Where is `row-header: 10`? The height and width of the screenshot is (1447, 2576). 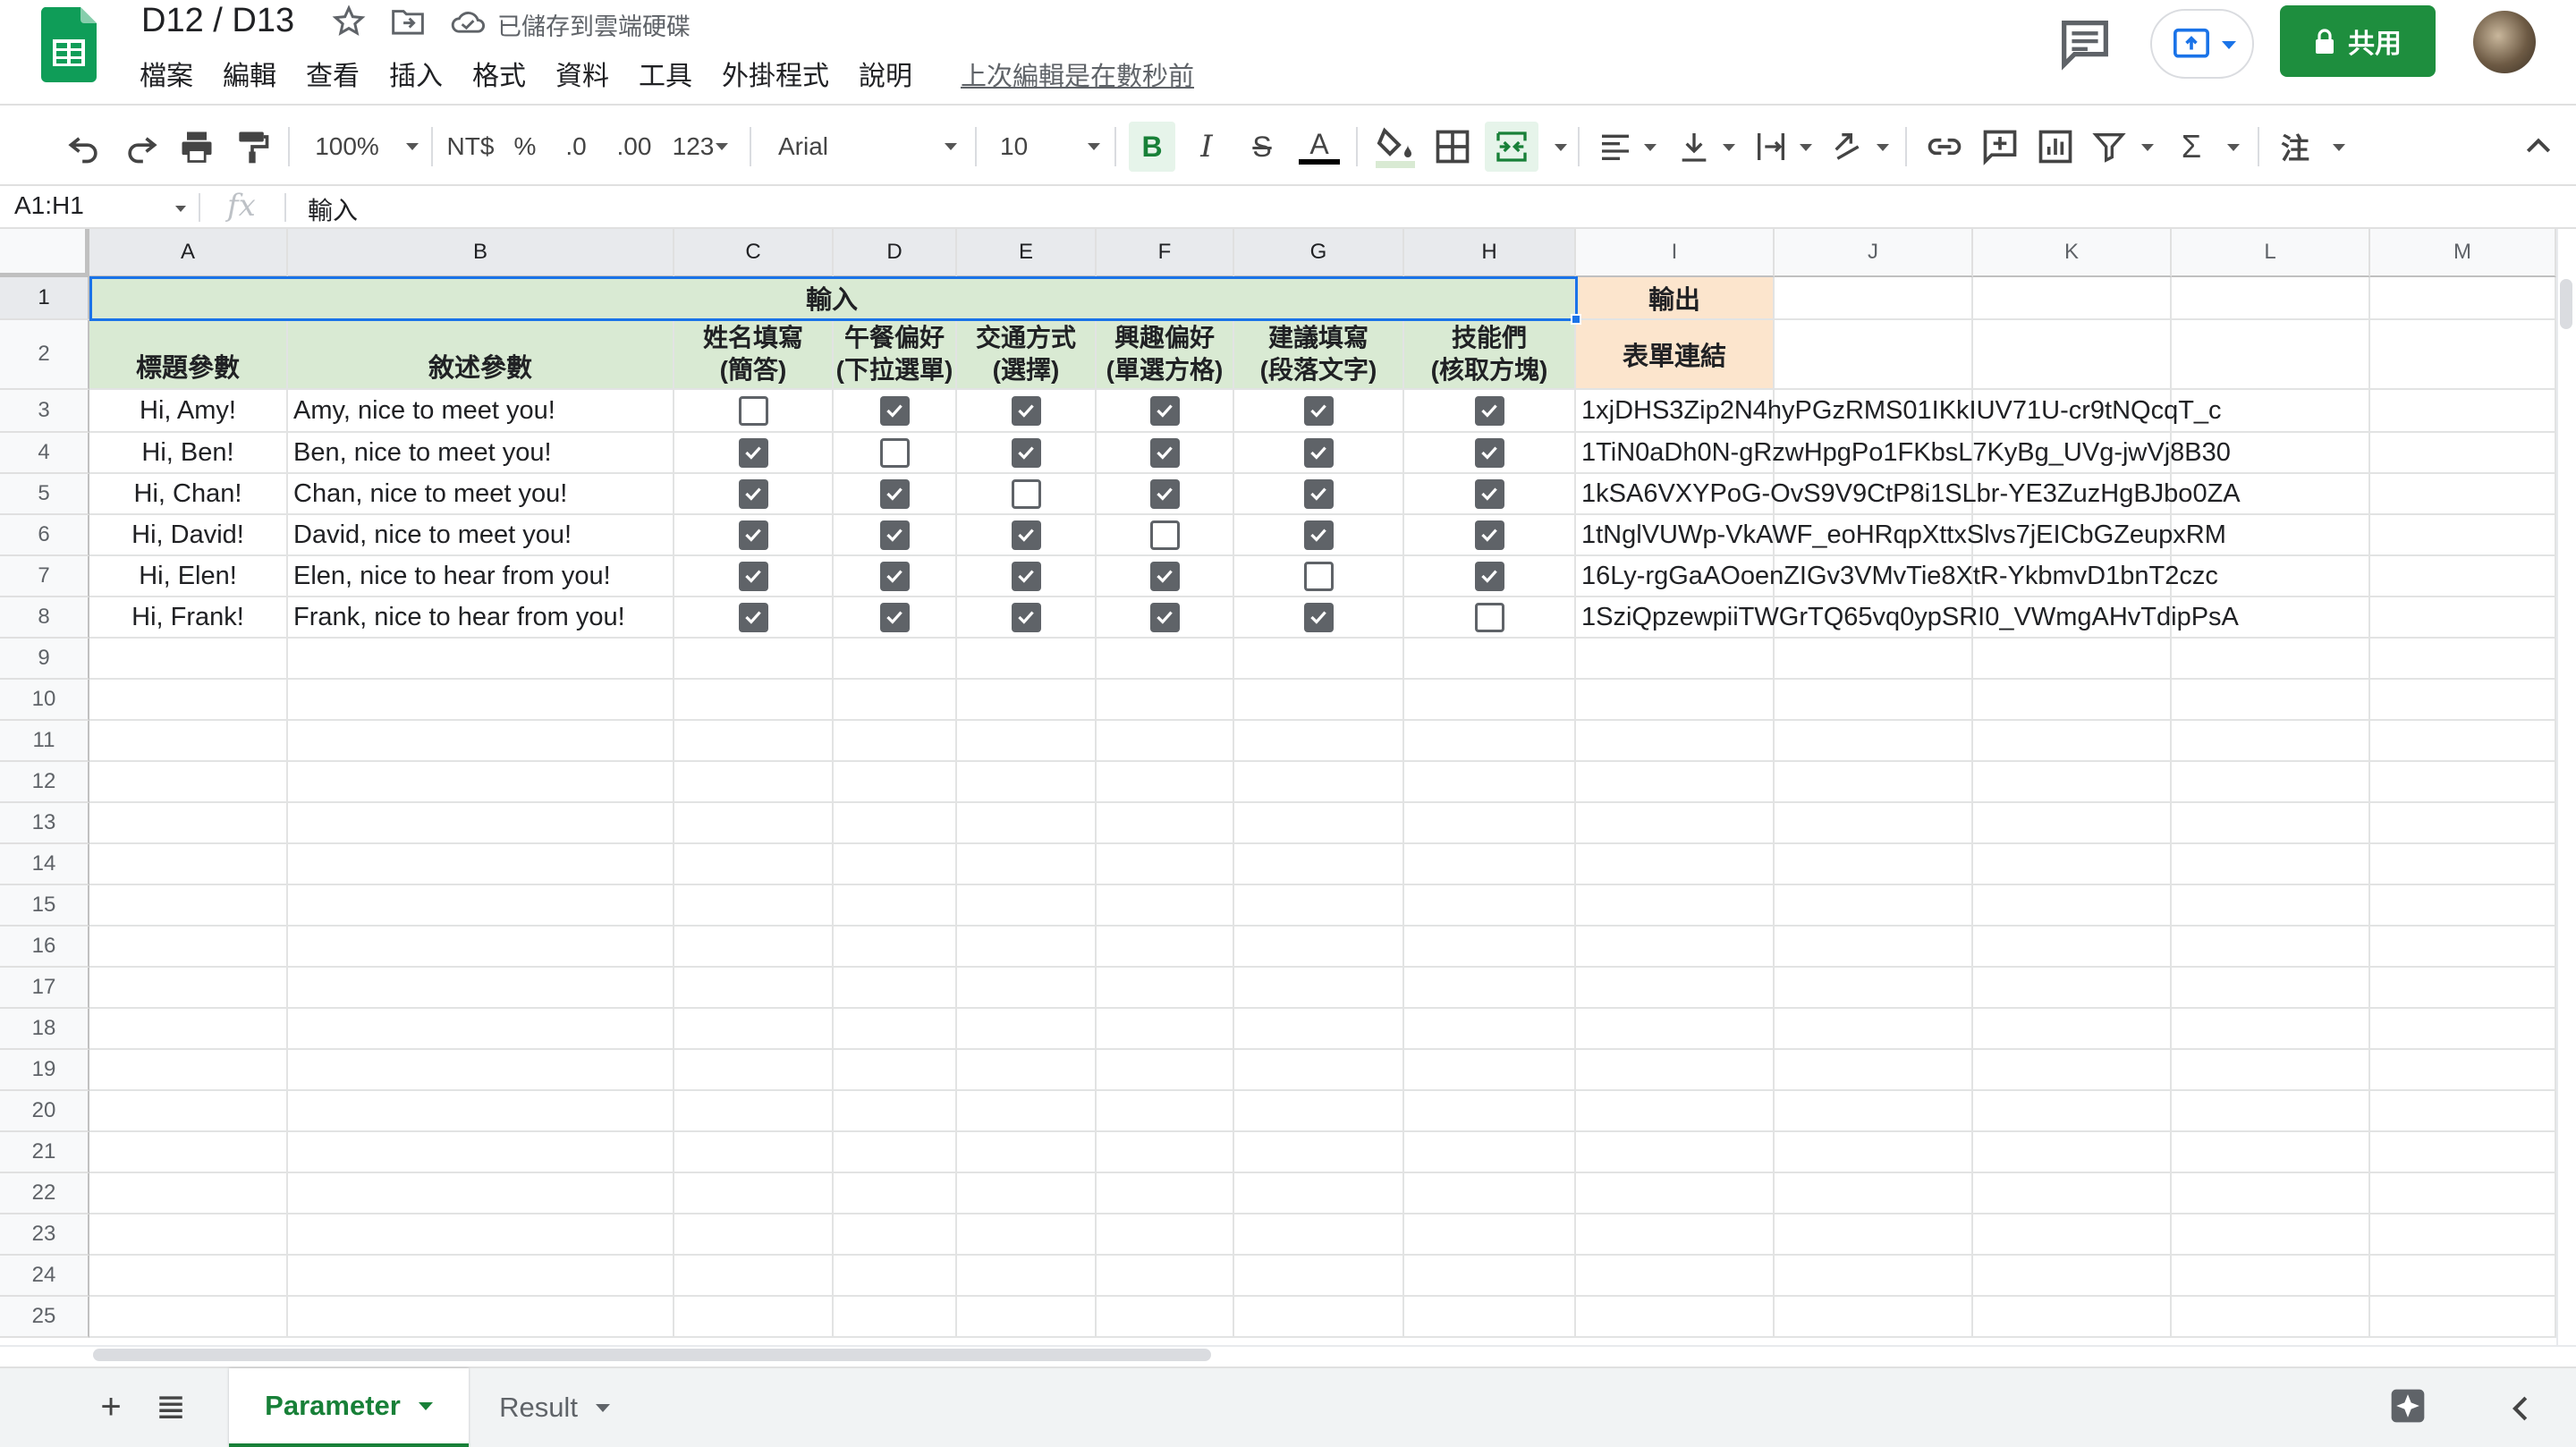
row-header: 10 is located at coordinates (44, 700).